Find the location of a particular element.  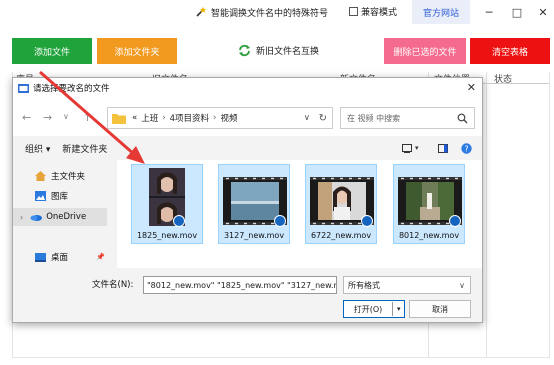

column-header: 状态 is located at coordinates (503, 78).